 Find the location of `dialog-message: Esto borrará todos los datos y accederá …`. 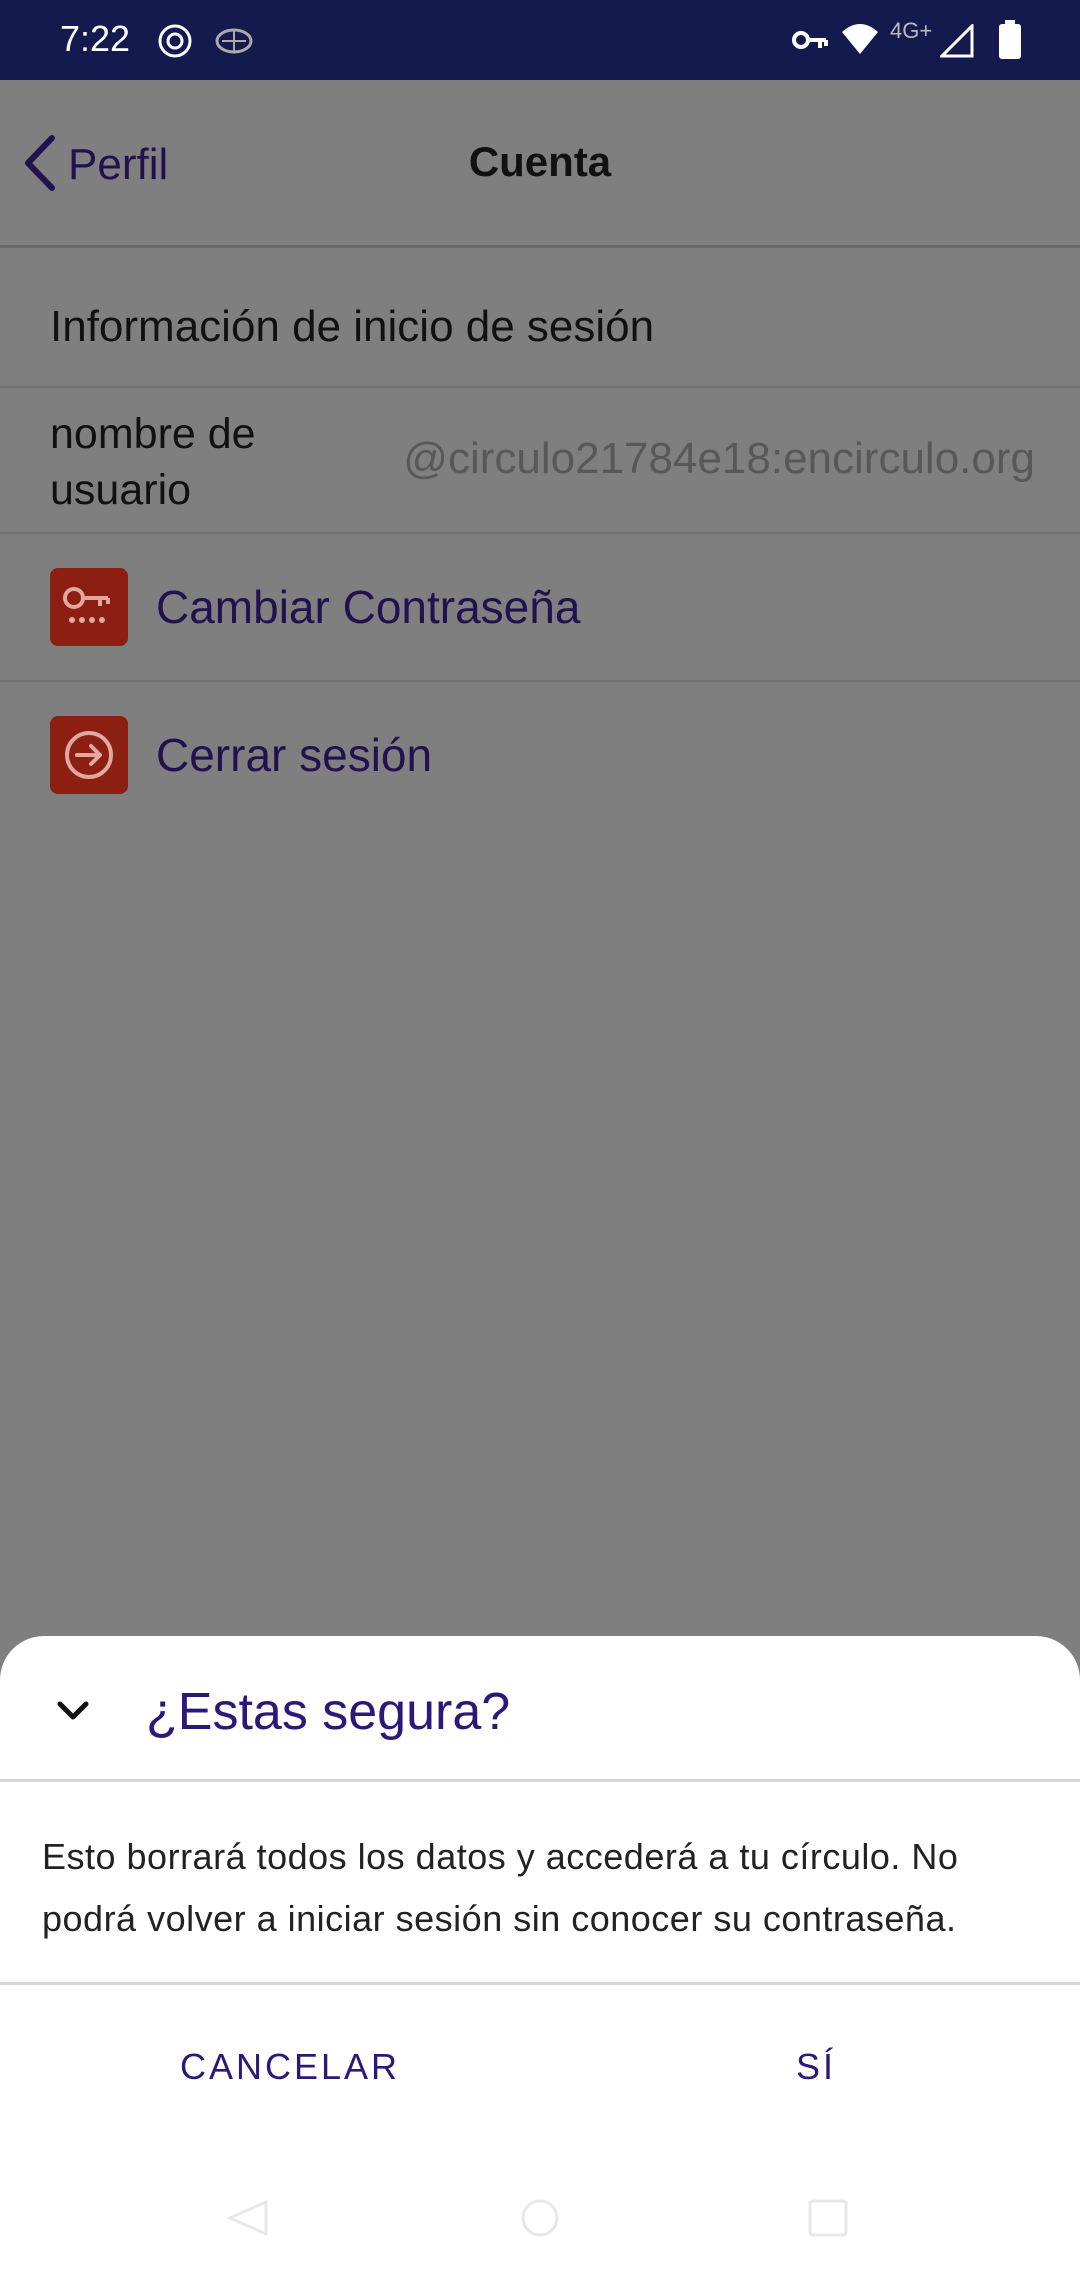

dialog-message: Esto borrará todos los datos y accederá … is located at coordinates (500, 1887).